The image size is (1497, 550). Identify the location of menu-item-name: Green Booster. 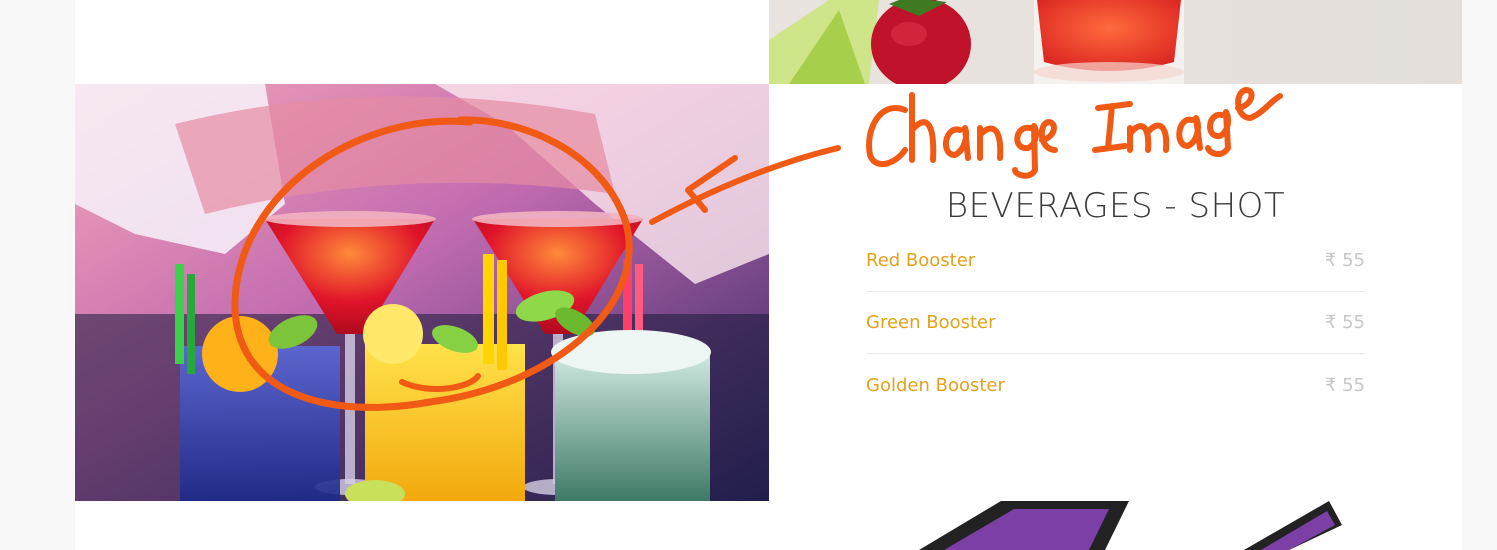
(931, 322).